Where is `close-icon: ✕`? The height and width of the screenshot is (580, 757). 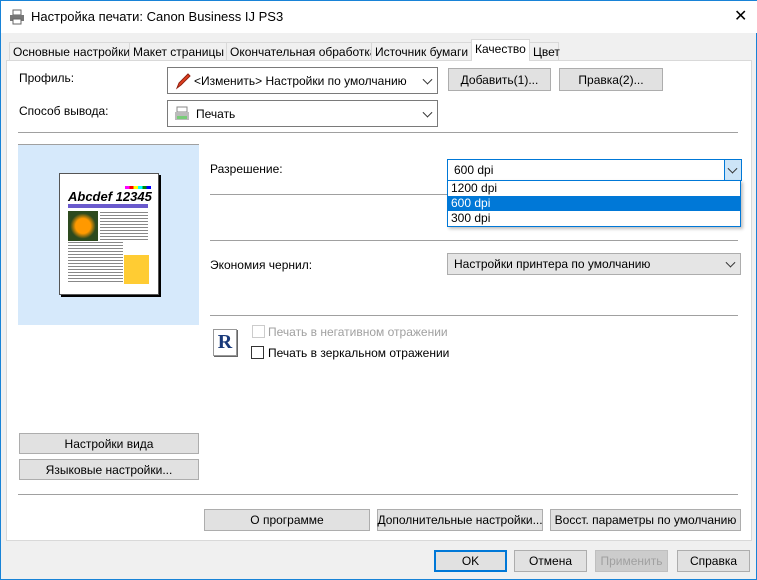
close-icon: ✕ is located at coordinates (740, 16).